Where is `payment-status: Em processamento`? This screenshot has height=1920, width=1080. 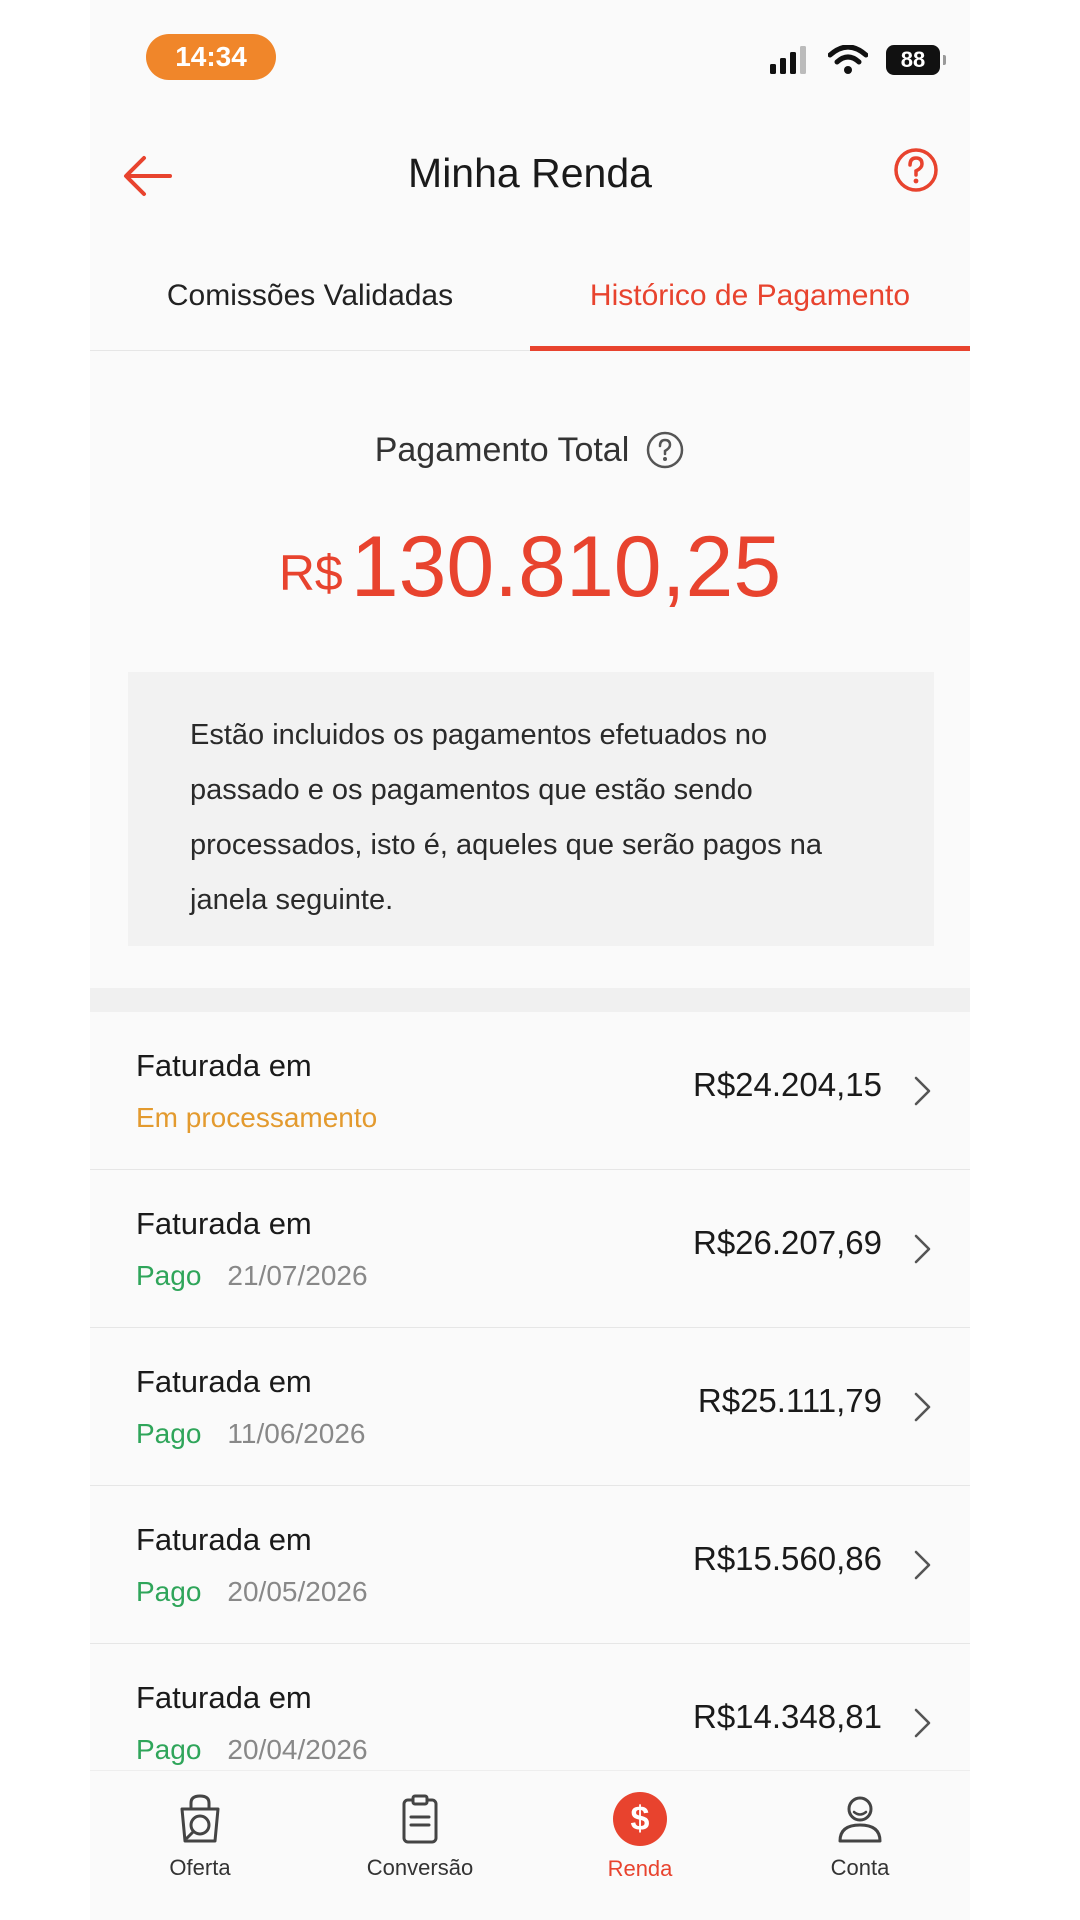 payment-status: Em processamento is located at coordinates (257, 1117).